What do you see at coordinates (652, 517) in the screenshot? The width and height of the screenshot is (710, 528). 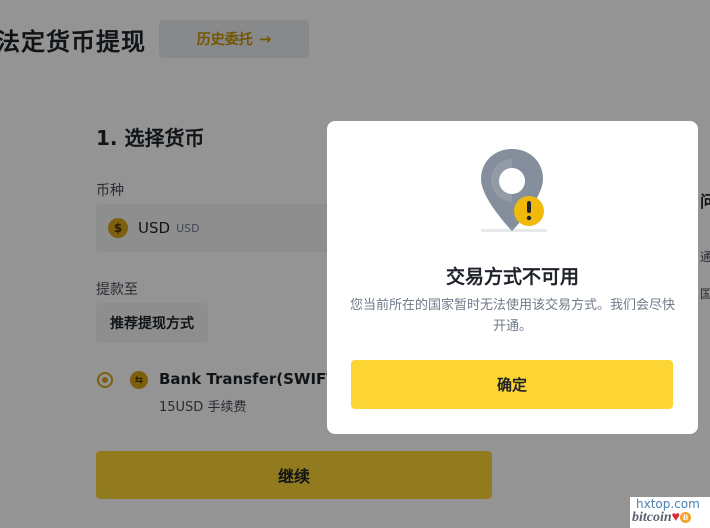 I see `watermark-logo-text: bitcoin` at bounding box center [652, 517].